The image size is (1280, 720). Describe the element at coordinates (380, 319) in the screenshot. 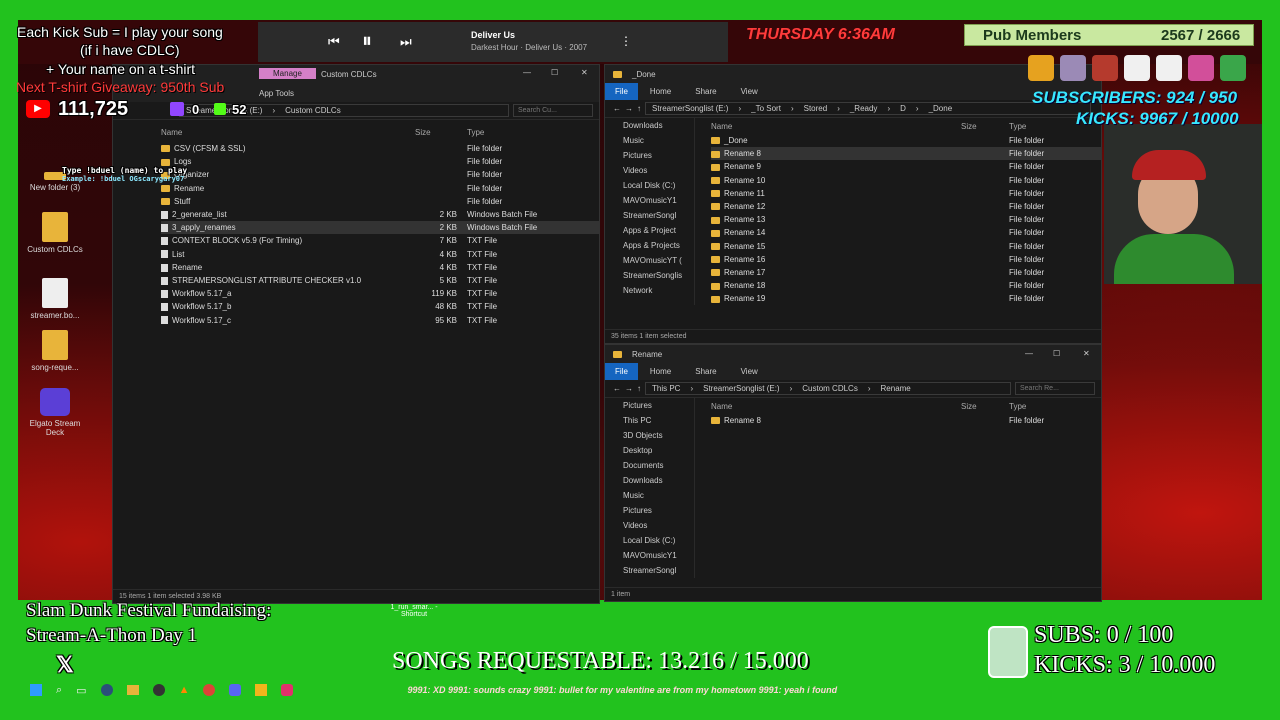

I see `file-row: Workflow 5.17_c 95 KB TXT File` at that location.